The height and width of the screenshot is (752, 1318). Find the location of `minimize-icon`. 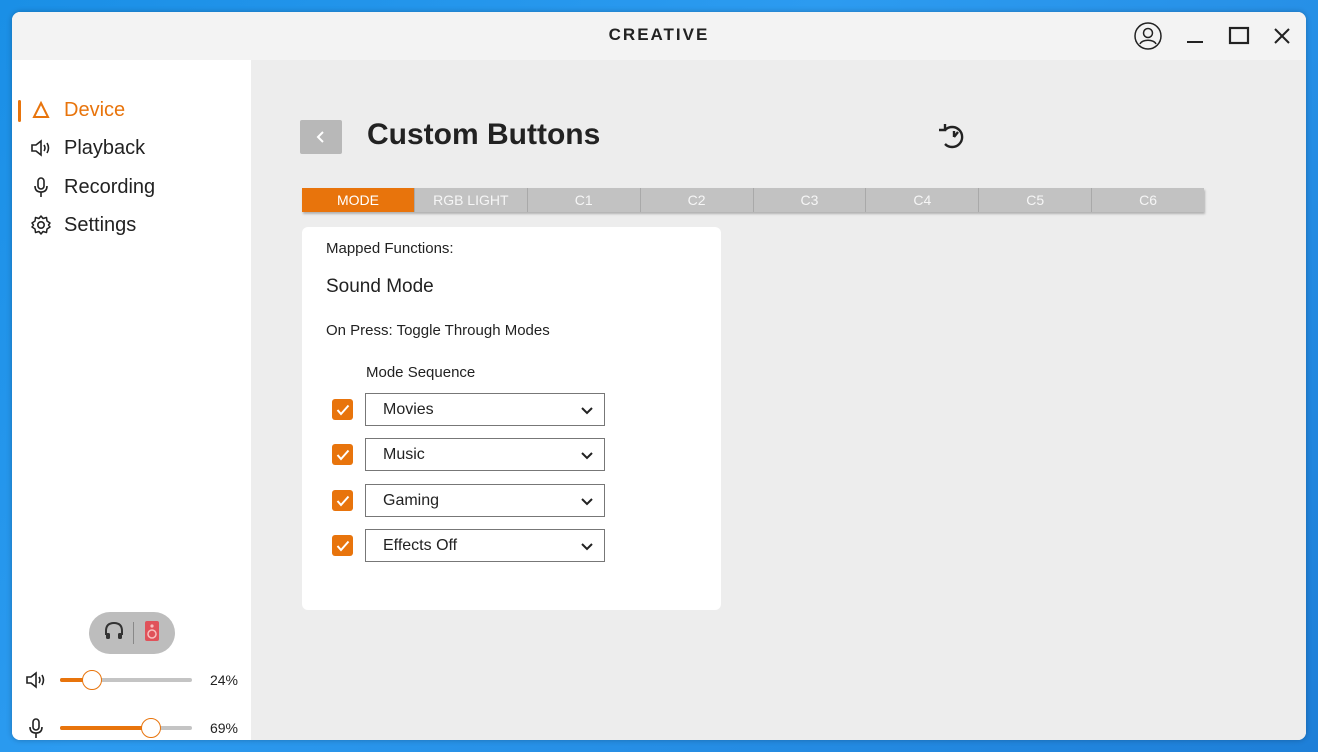

minimize-icon is located at coordinates (1195, 36).